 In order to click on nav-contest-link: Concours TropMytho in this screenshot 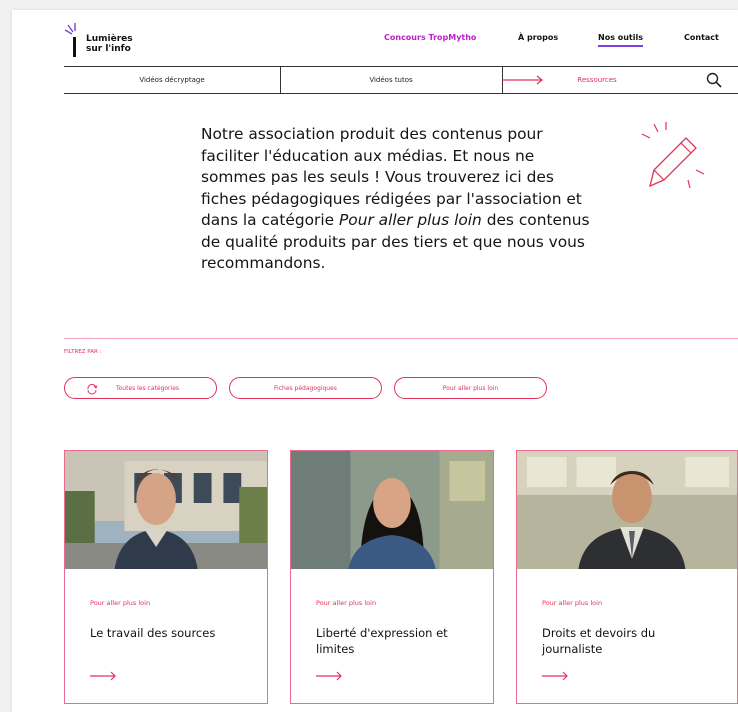, I will do `click(430, 37)`.